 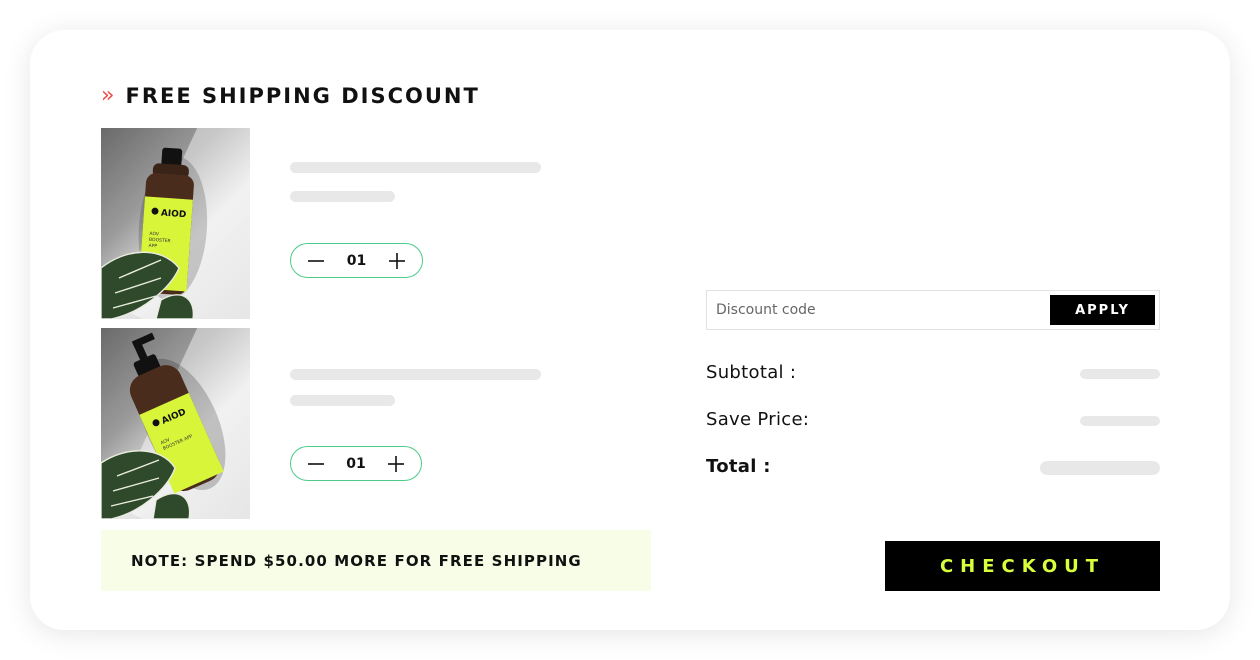 What do you see at coordinates (738, 466) in the screenshot?
I see `total-label: Total :` at bounding box center [738, 466].